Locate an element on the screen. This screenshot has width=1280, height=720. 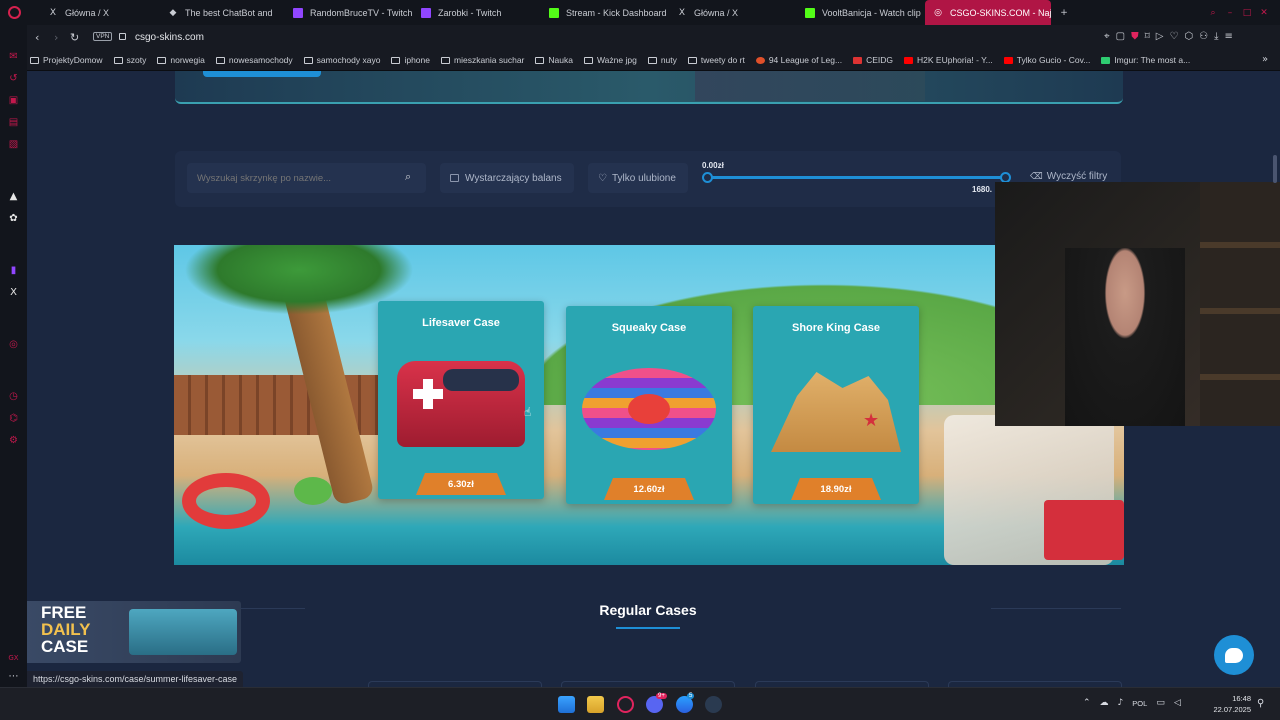
tab-item: RandomBruceTV - Twitch is located at coordinates (349, 12).